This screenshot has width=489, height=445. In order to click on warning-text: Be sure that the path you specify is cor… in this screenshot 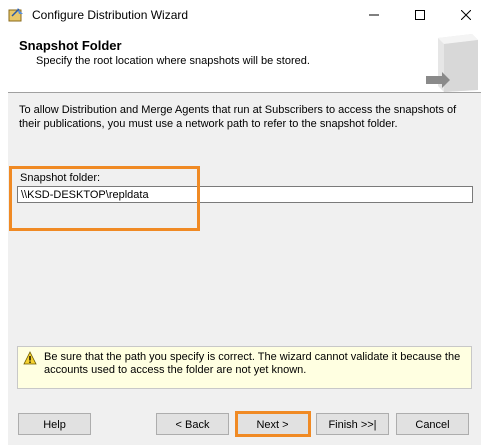, I will do `click(252, 363)`.